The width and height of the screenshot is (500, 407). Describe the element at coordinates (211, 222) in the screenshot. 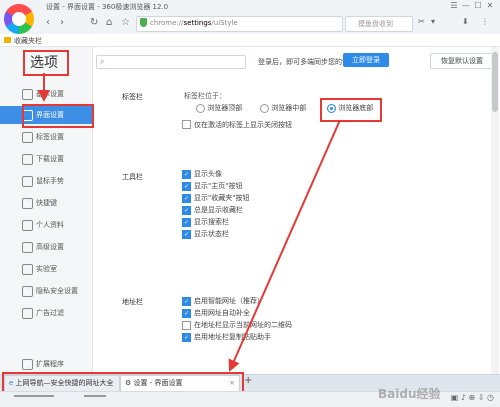

I see `checkbox-label: 显示搜索栏` at that location.